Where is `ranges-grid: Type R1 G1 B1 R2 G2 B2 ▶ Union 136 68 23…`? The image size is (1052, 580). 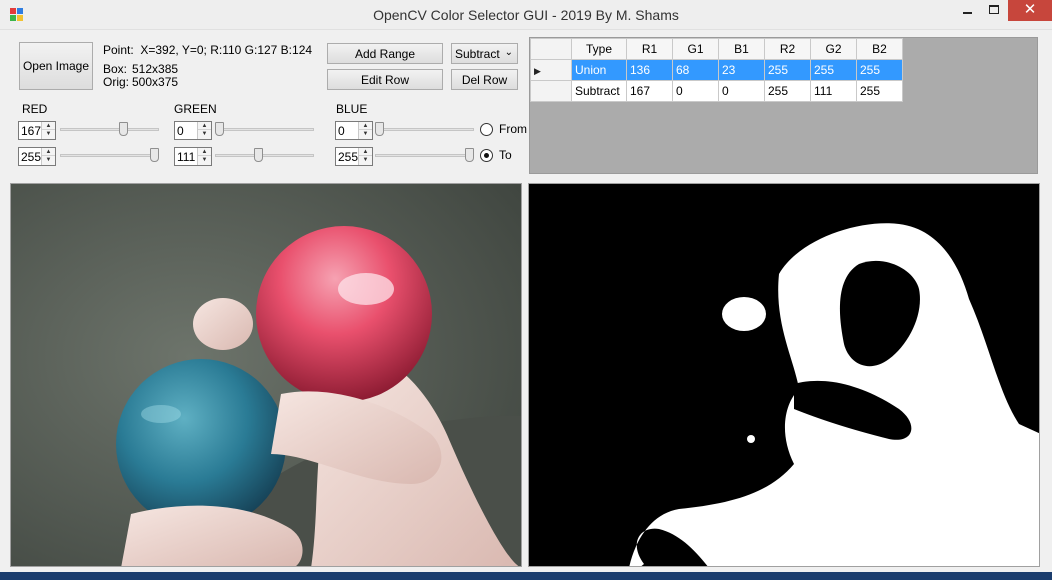
ranges-grid: Type R1 G1 B1 R2 G2 B2 ▶ Union 136 68 23… is located at coordinates (783, 105).